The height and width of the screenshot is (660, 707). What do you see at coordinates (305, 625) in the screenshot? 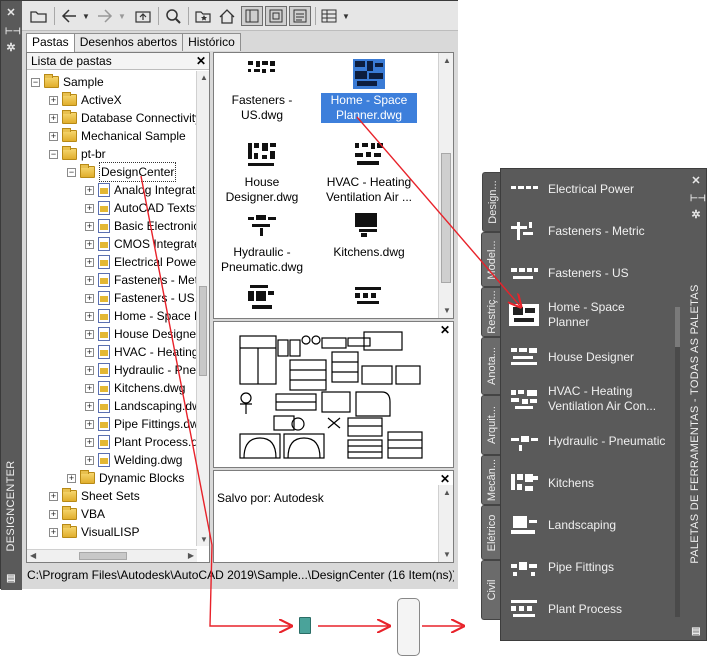
I see `dragged-file-icon` at bounding box center [305, 625].